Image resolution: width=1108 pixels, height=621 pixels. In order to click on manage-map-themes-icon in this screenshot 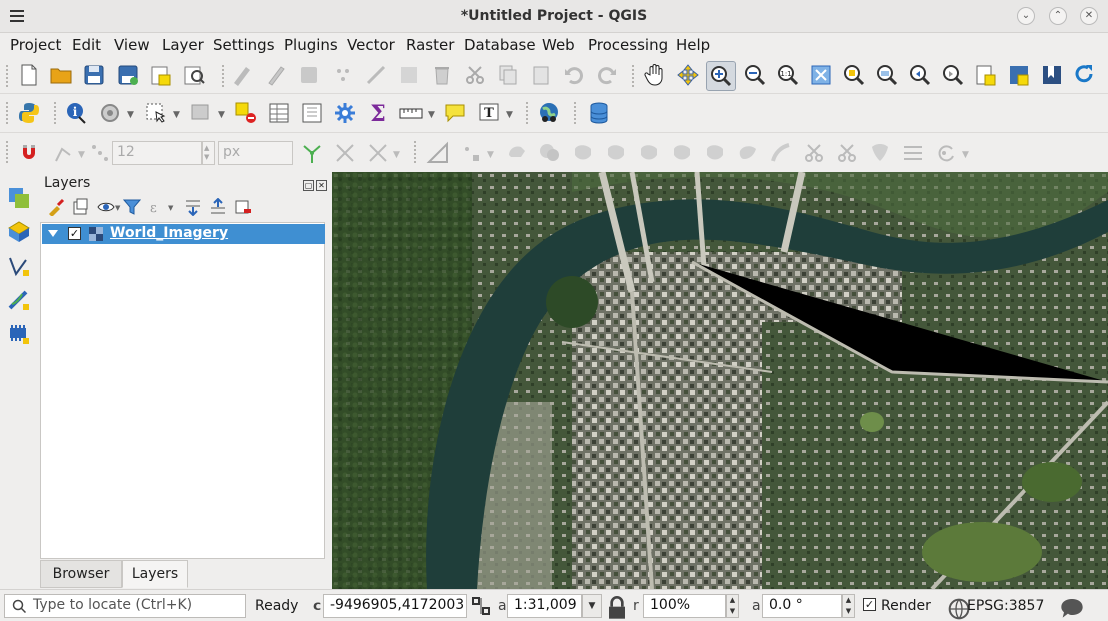, I will do `click(106, 207)`.